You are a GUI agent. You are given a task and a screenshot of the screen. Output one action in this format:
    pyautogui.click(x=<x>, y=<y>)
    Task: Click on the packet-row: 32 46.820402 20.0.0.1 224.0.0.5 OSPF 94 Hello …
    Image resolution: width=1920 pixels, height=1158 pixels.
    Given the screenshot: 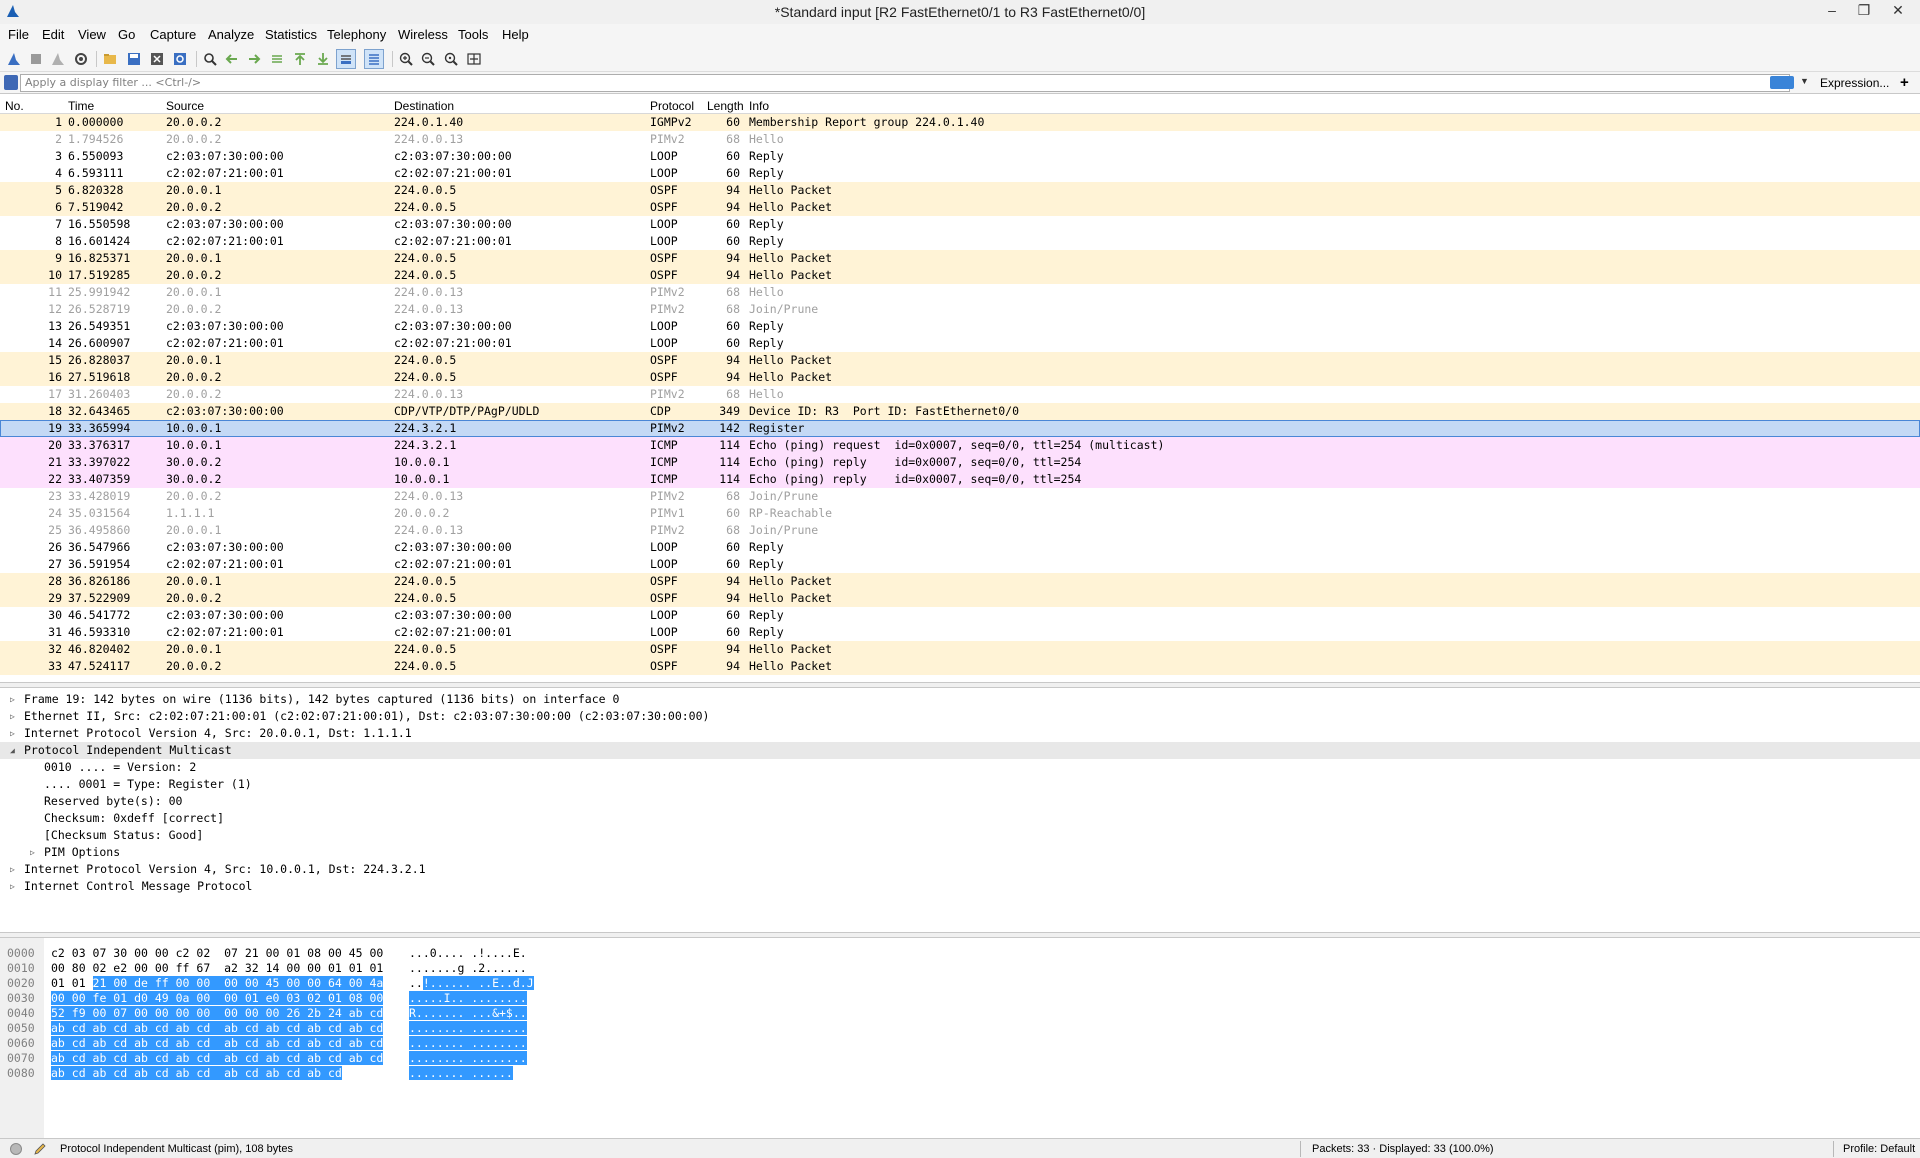 What is the action you would take?
    pyautogui.click(x=960, y=649)
    